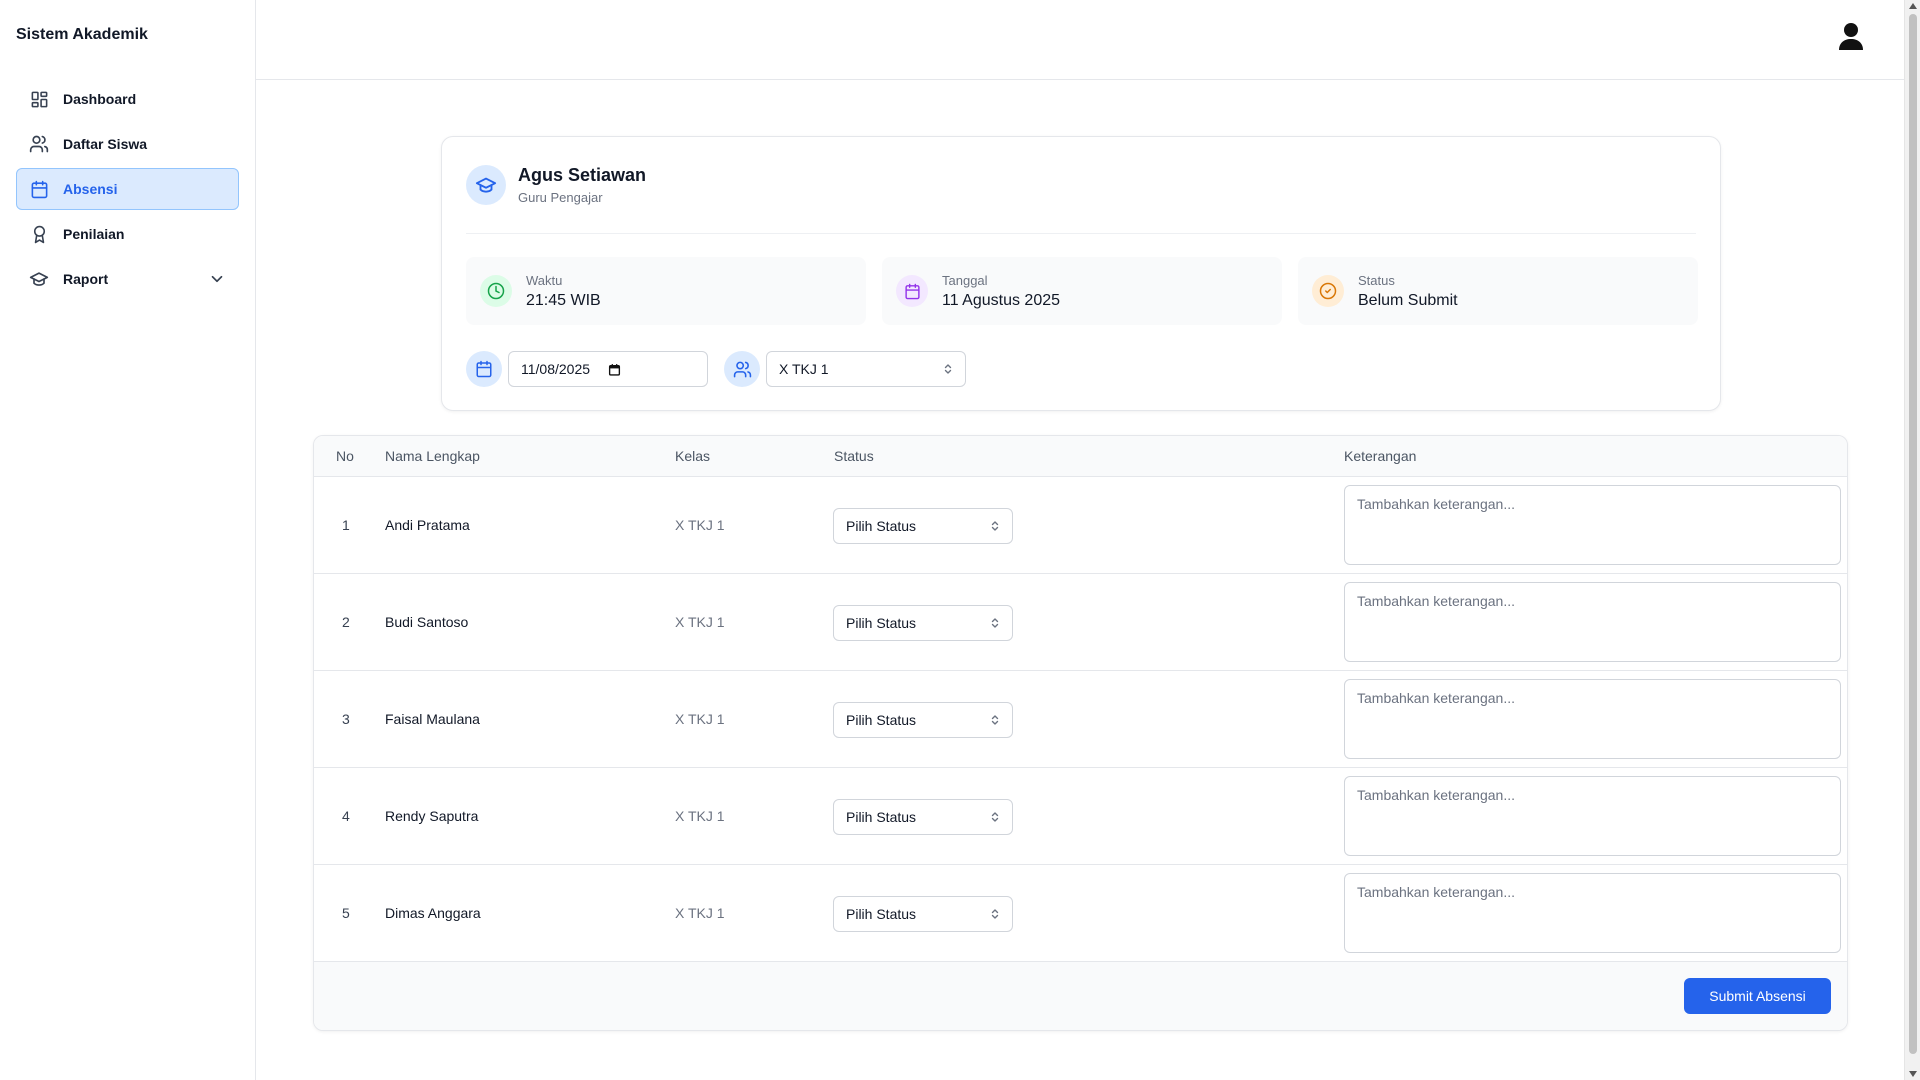 The image size is (1920, 1080). Describe the element at coordinates (563, 300) in the screenshot. I see `info-value: 21:45 WIB` at that location.